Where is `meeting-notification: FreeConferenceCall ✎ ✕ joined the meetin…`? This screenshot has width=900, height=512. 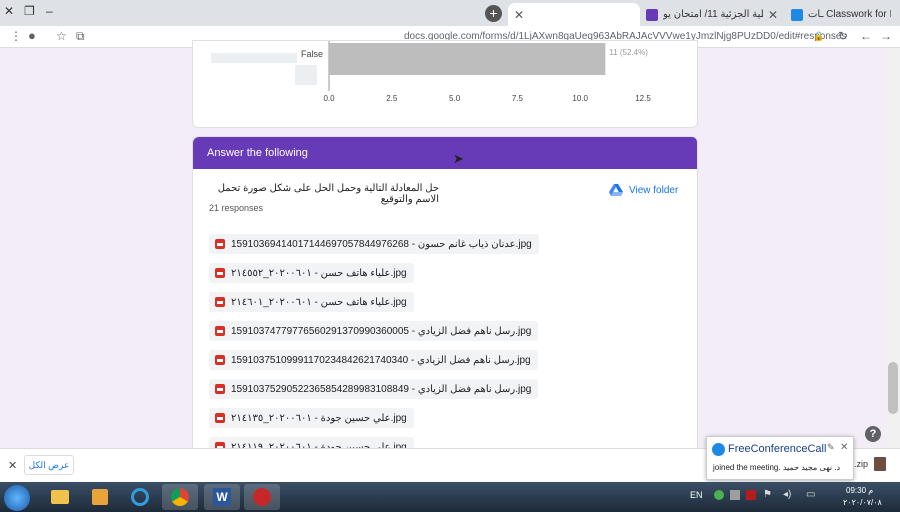 meeting-notification: FreeConferenceCall ✎ ✕ joined the meetin… is located at coordinates (780, 458).